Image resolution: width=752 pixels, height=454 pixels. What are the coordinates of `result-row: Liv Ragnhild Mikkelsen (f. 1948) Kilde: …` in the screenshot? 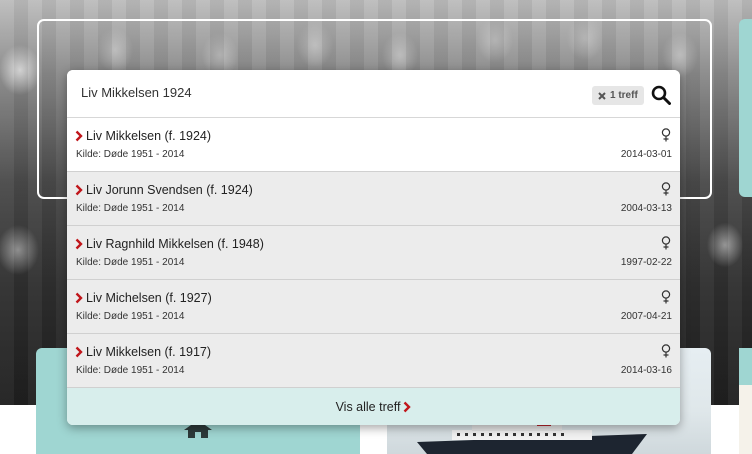 It's located at (373, 253).